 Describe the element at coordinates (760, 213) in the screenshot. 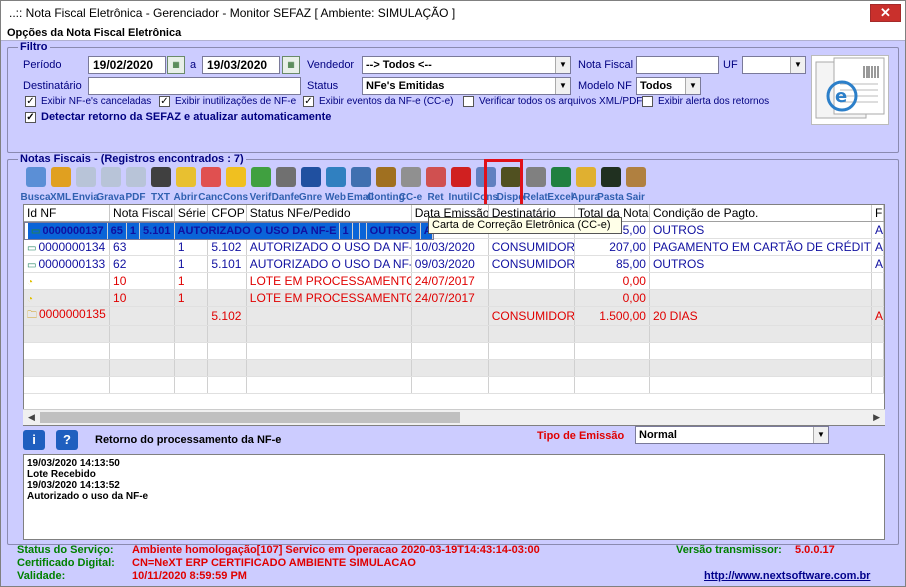

I see `column-header: Condição de Pagto.` at that location.